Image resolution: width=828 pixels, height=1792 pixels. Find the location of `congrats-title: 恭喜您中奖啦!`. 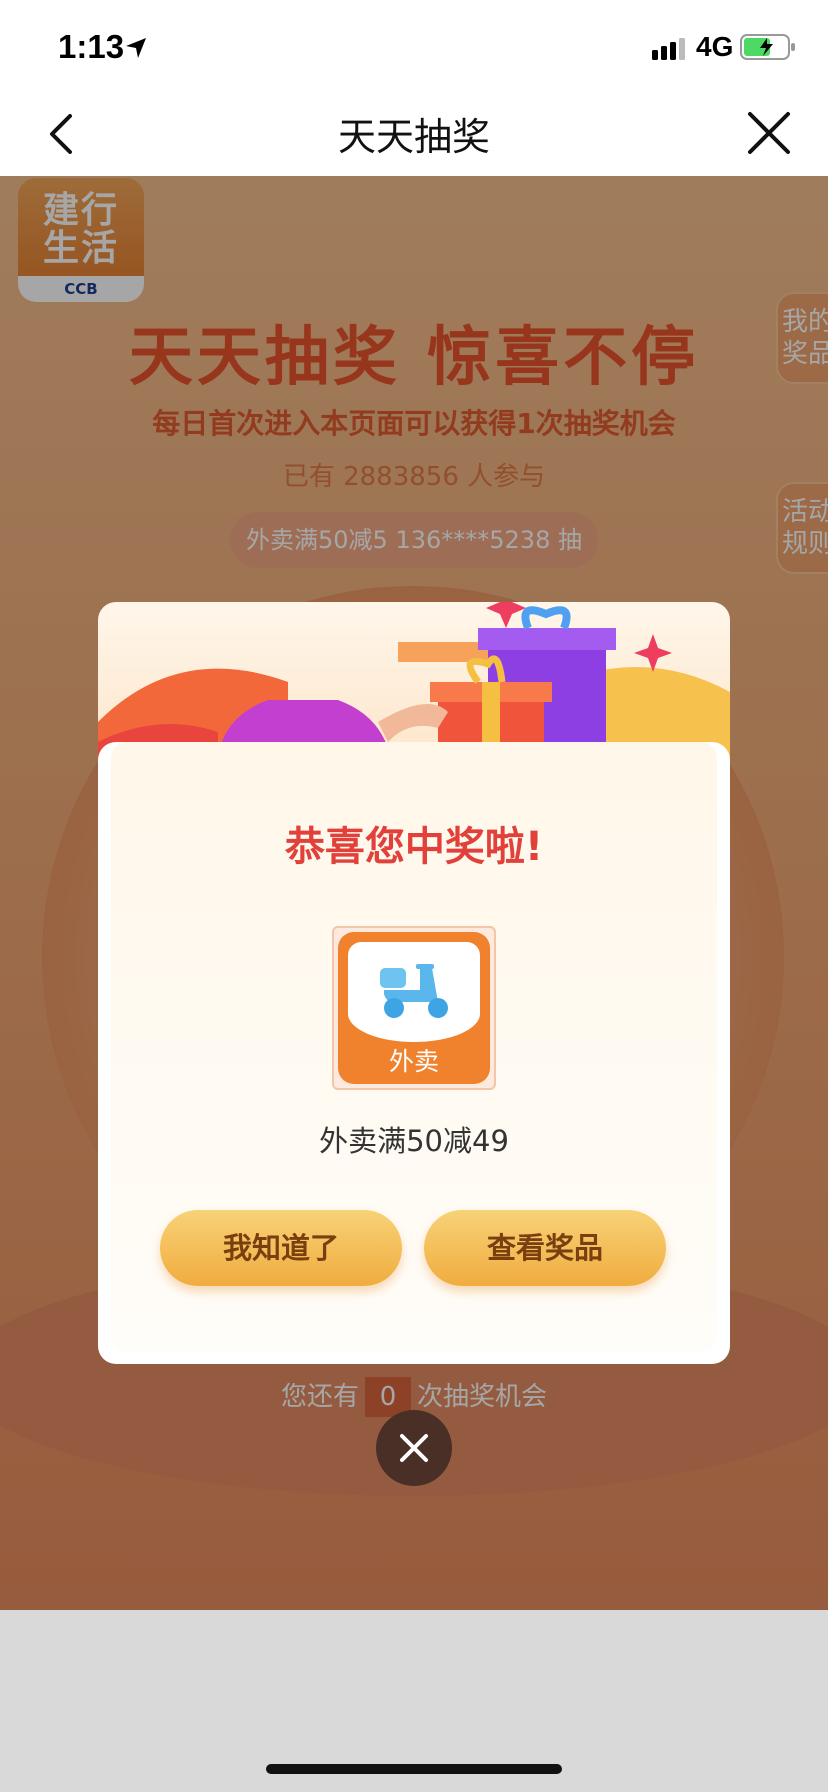

congrats-title: 恭喜您中奖啦! is located at coordinates (414, 847).